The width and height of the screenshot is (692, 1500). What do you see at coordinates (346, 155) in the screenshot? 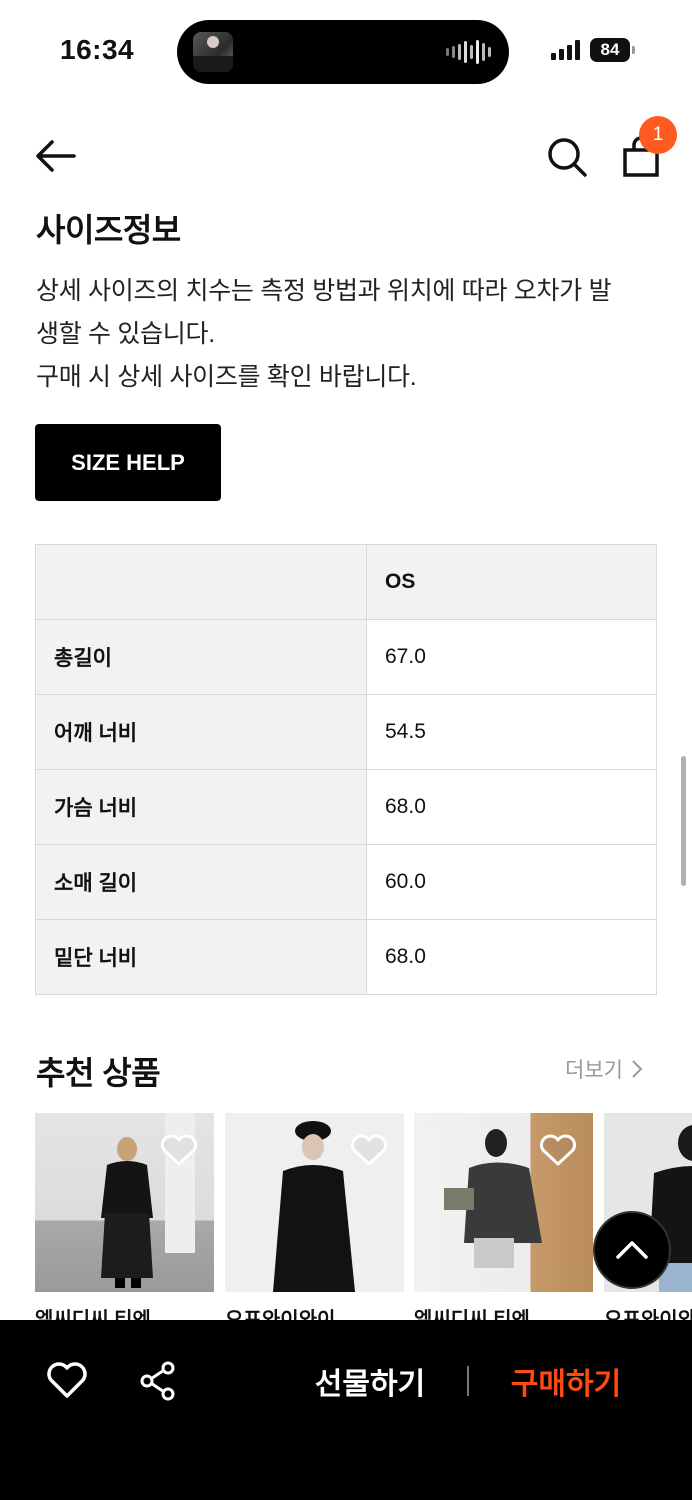
I see `top-nav` at bounding box center [346, 155].